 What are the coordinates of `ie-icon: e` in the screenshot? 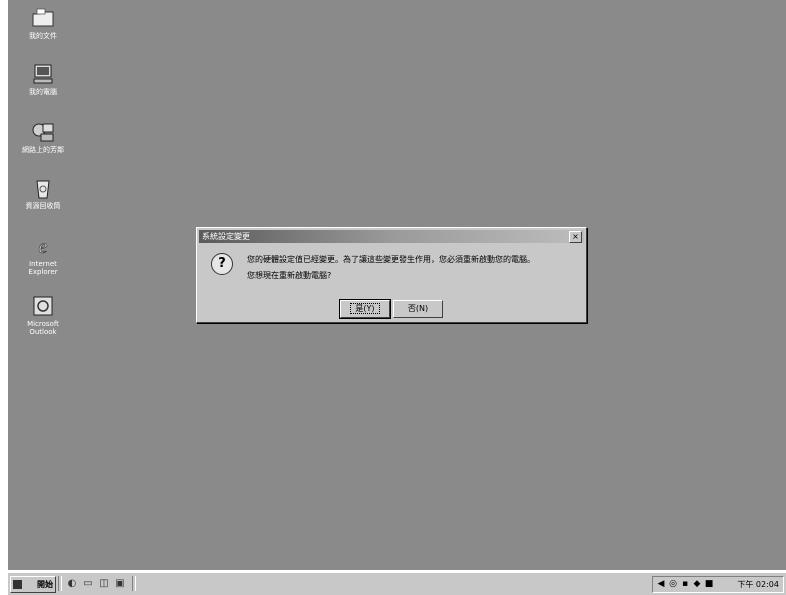 It's located at (43, 247).